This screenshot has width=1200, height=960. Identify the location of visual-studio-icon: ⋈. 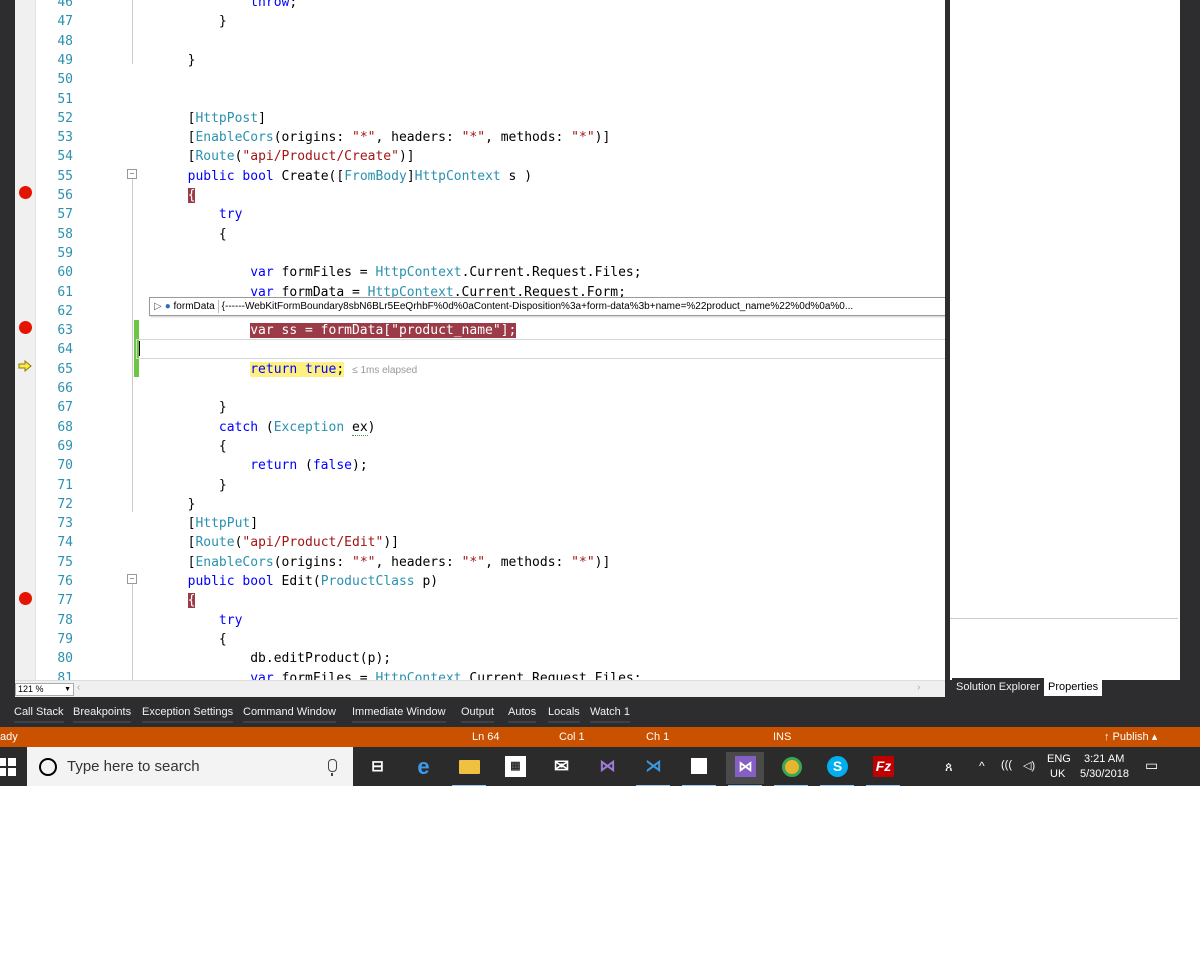
(745, 769).